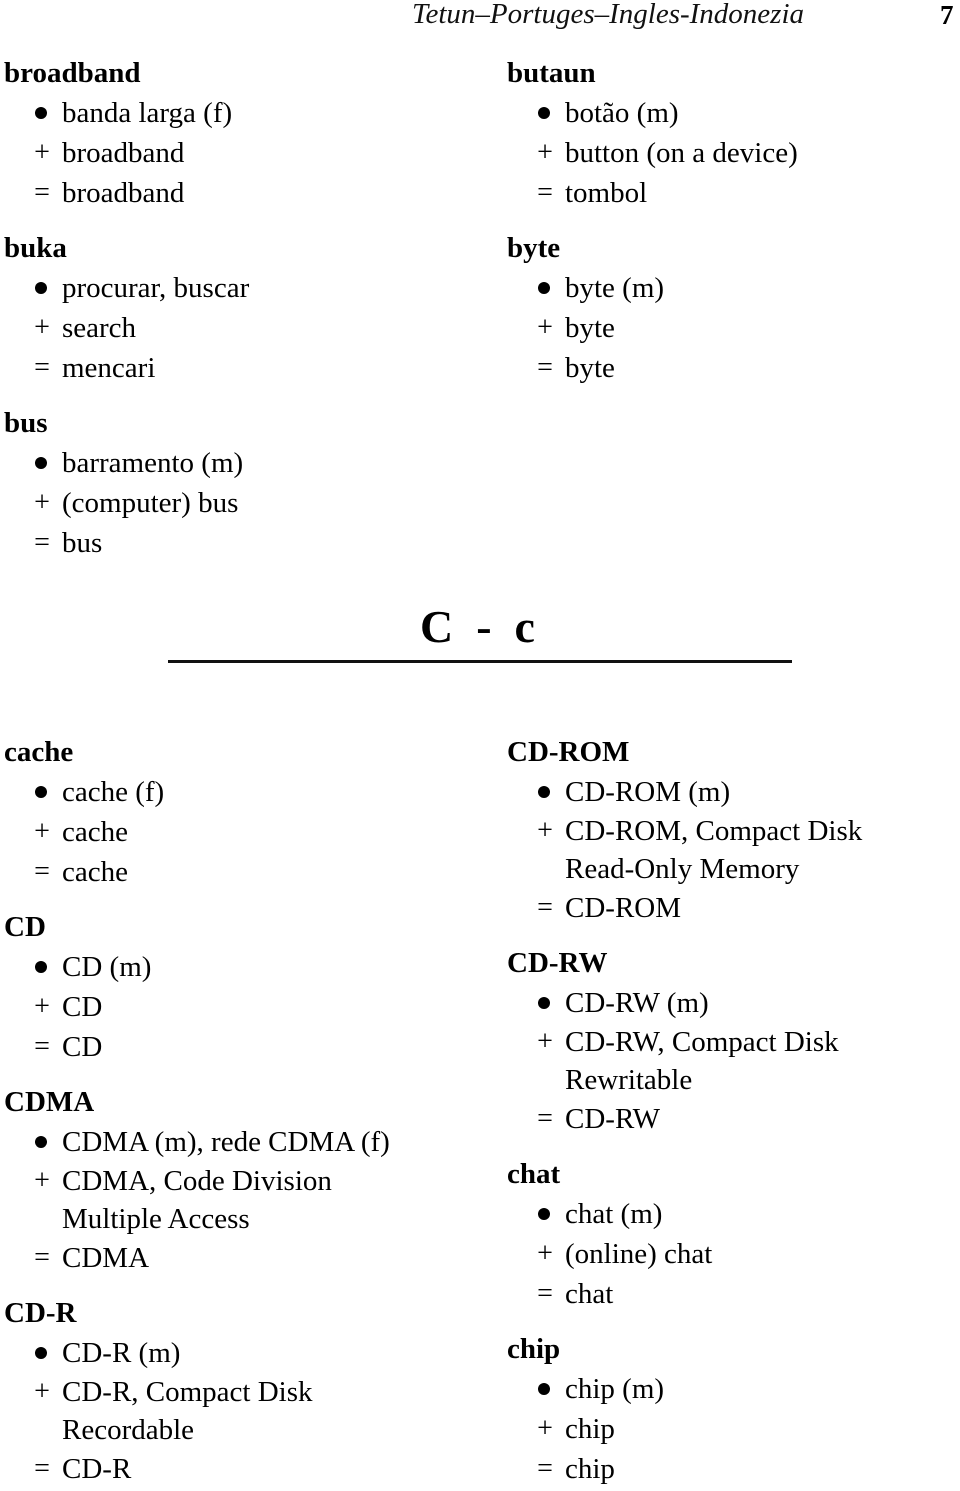 This screenshot has width=960, height=1491. What do you see at coordinates (234, 193) in the screenshot?
I see `indonesian-translation: = broadband` at bounding box center [234, 193].